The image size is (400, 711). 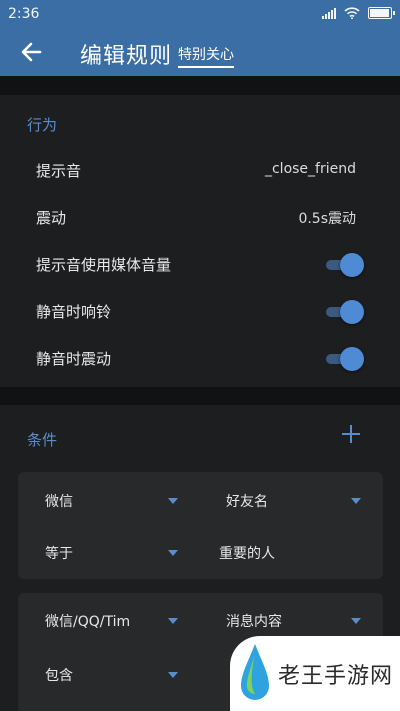 What do you see at coordinates (74, 312) in the screenshot?
I see `ring-when-silent-label: 静音时响铃` at bounding box center [74, 312].